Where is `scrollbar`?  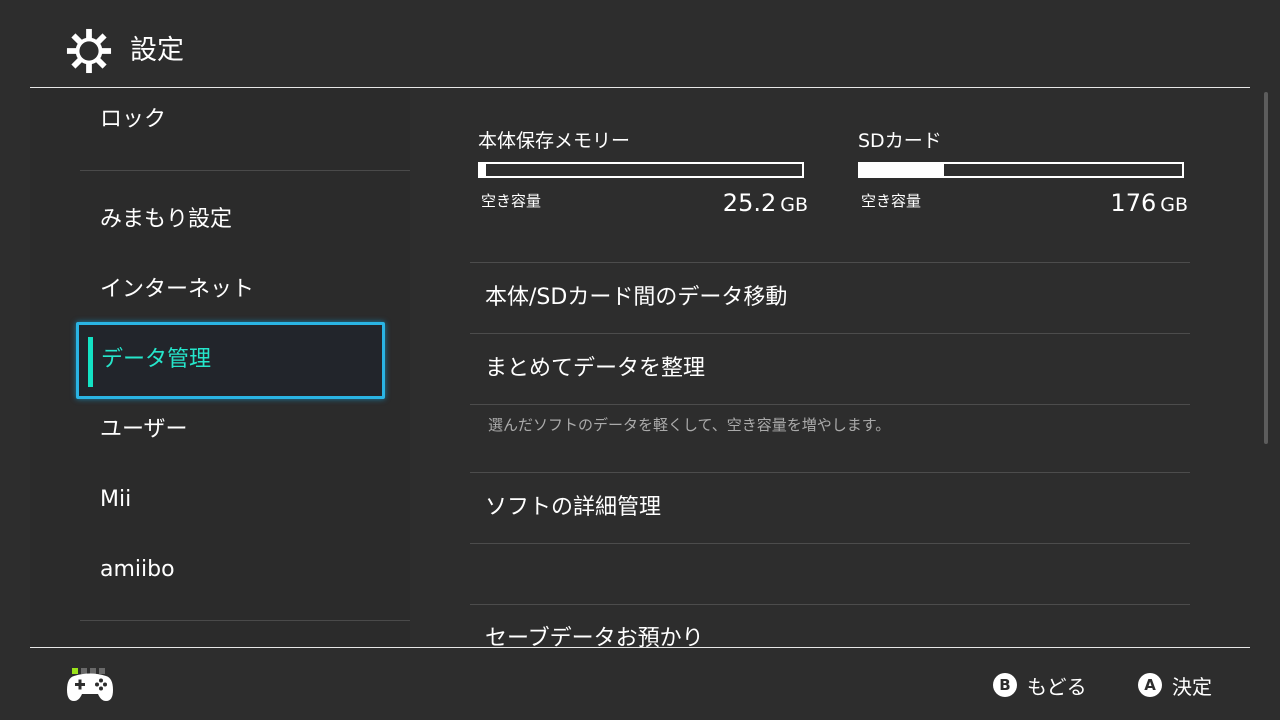 scrollbar is located at coordinates (1266, 268).